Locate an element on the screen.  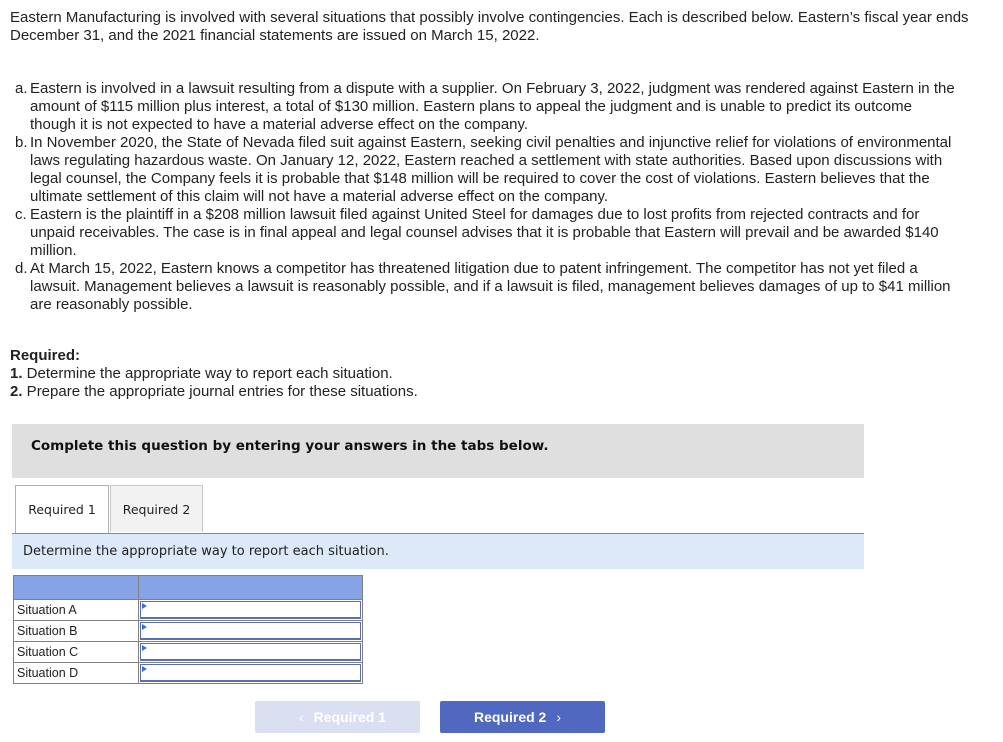
row-label: Situation A is located at coordinates (76, 610).